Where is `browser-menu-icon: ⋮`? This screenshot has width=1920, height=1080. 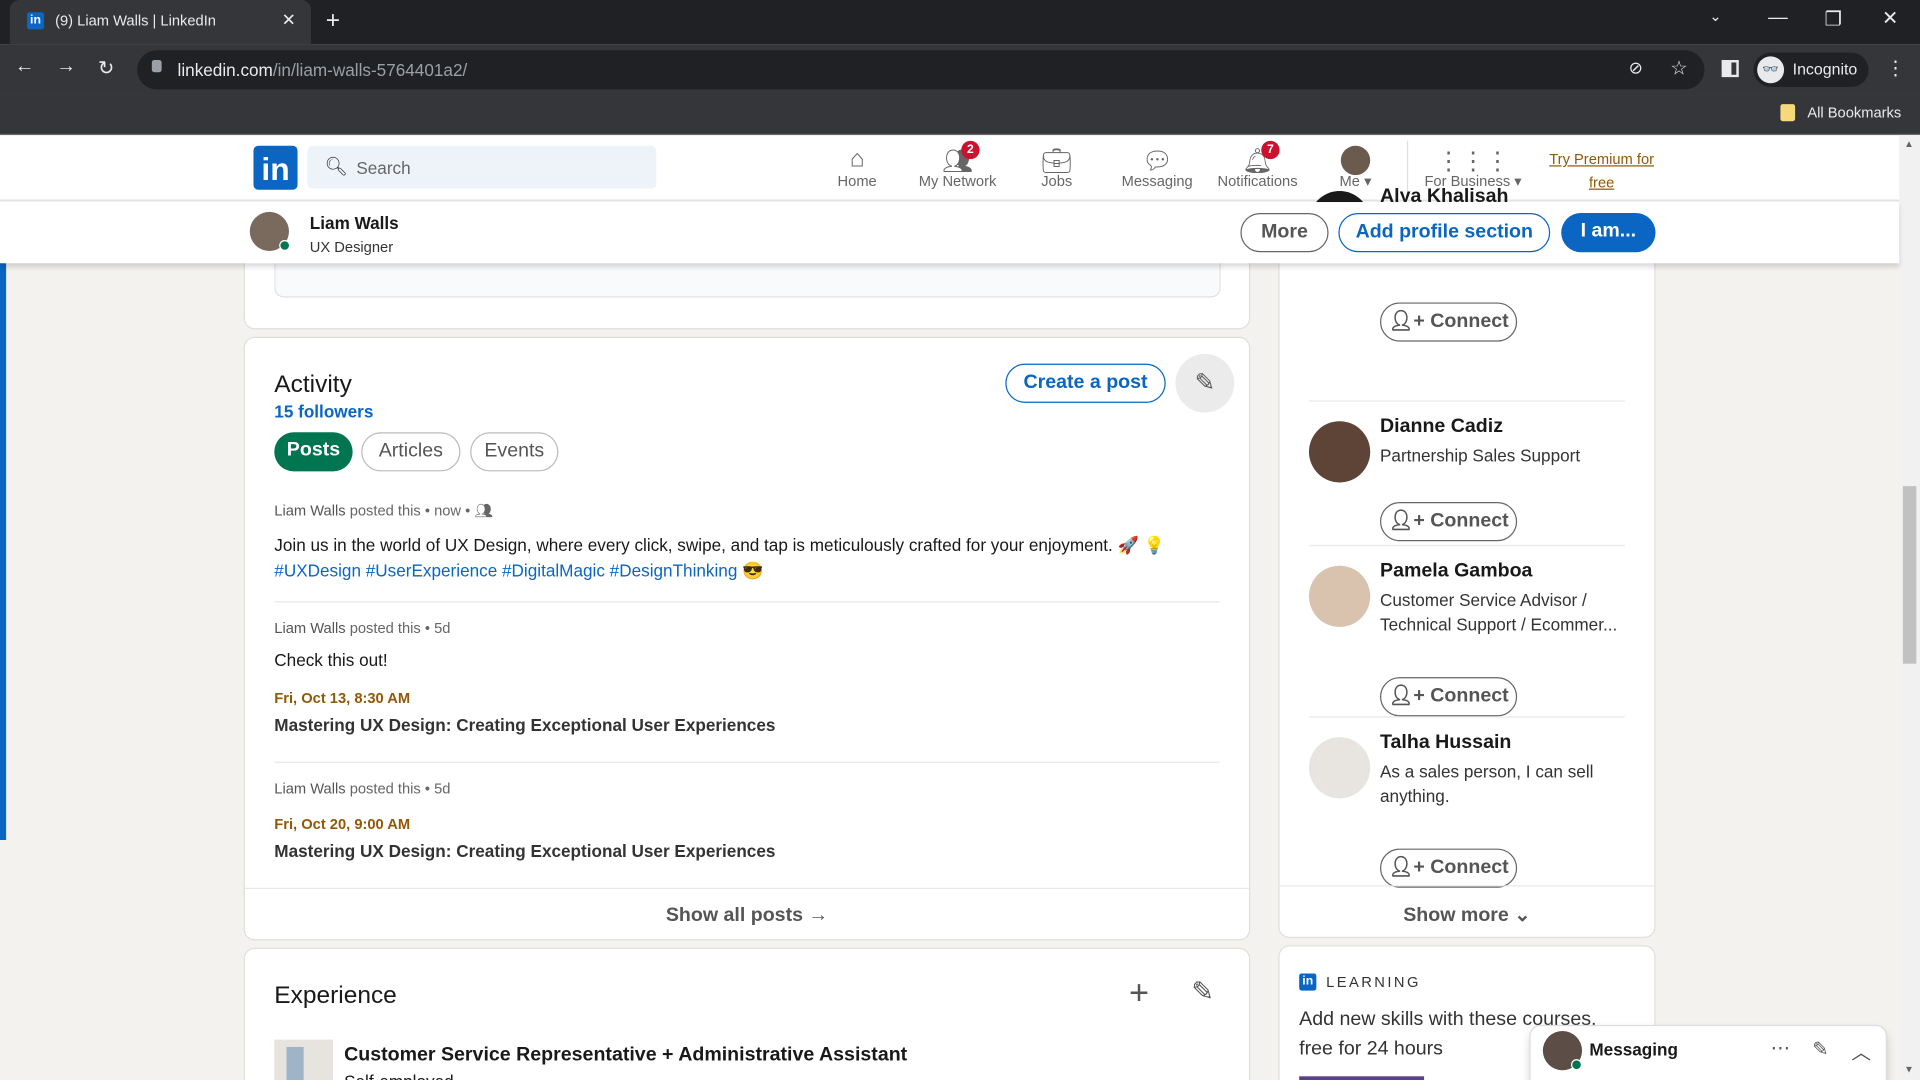
browser-menu-icon: ⋮ is located at coordinates (1896, 68).